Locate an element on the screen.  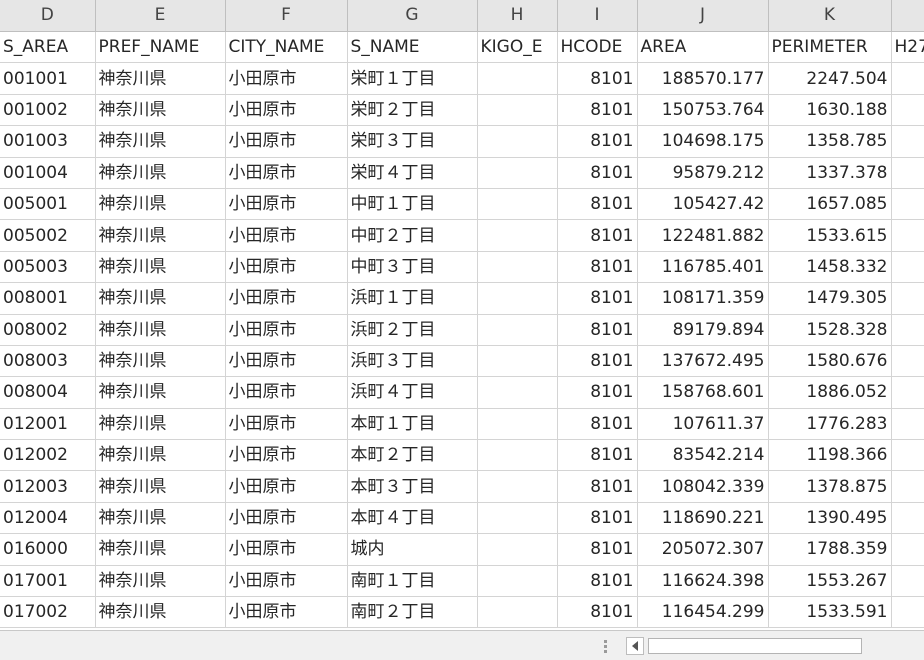
table-cell: 118690.221 is located at coordinates (703, 518).